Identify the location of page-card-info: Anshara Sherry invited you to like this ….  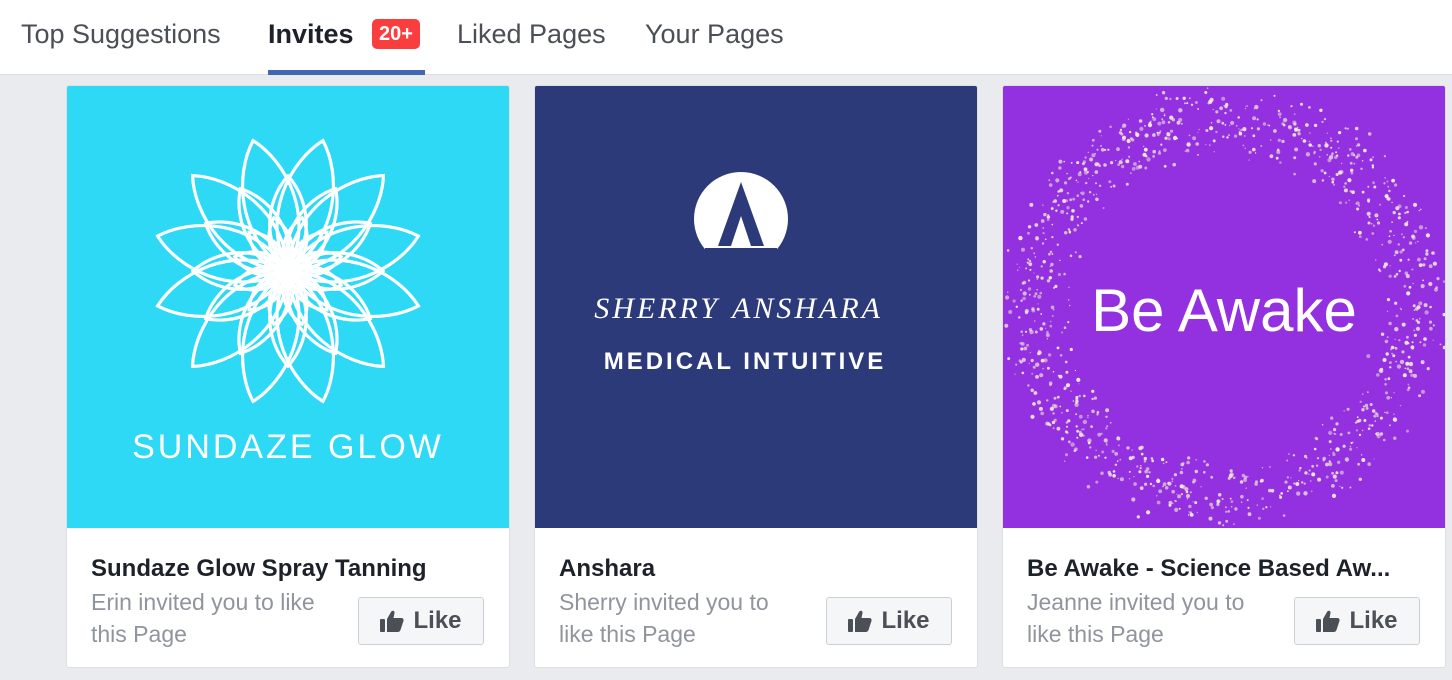
(756, 597).